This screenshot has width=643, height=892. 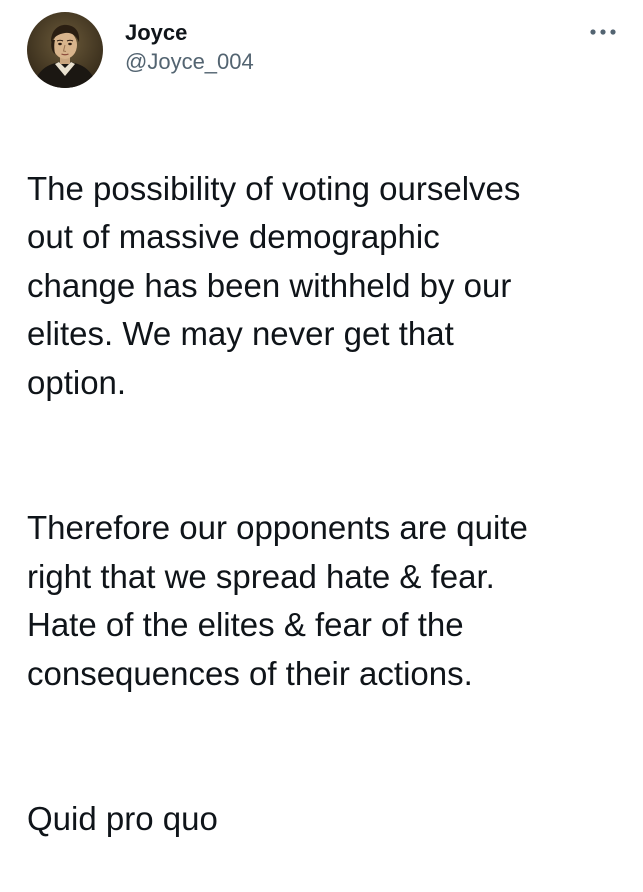 What do you see at coordinates (122, 818) in the screenshot?
I see `tweet-paragraph: Quid pro quo` at bounding box center [122, 818].